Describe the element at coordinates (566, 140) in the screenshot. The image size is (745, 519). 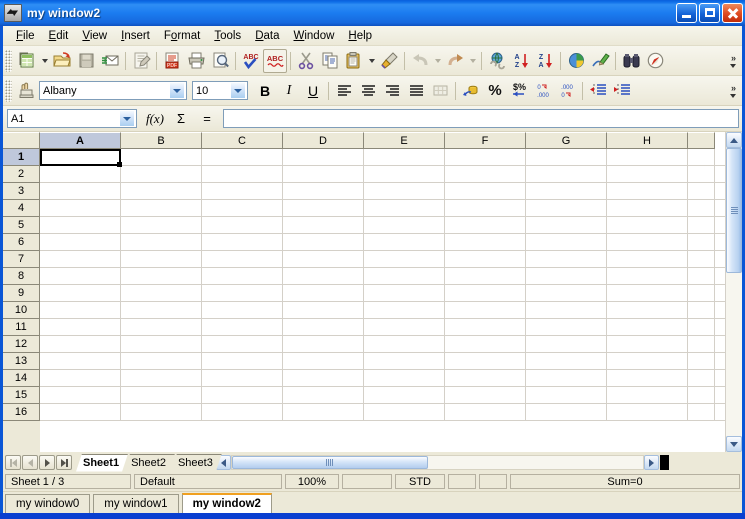
I see `column-header-g: G` at that location.